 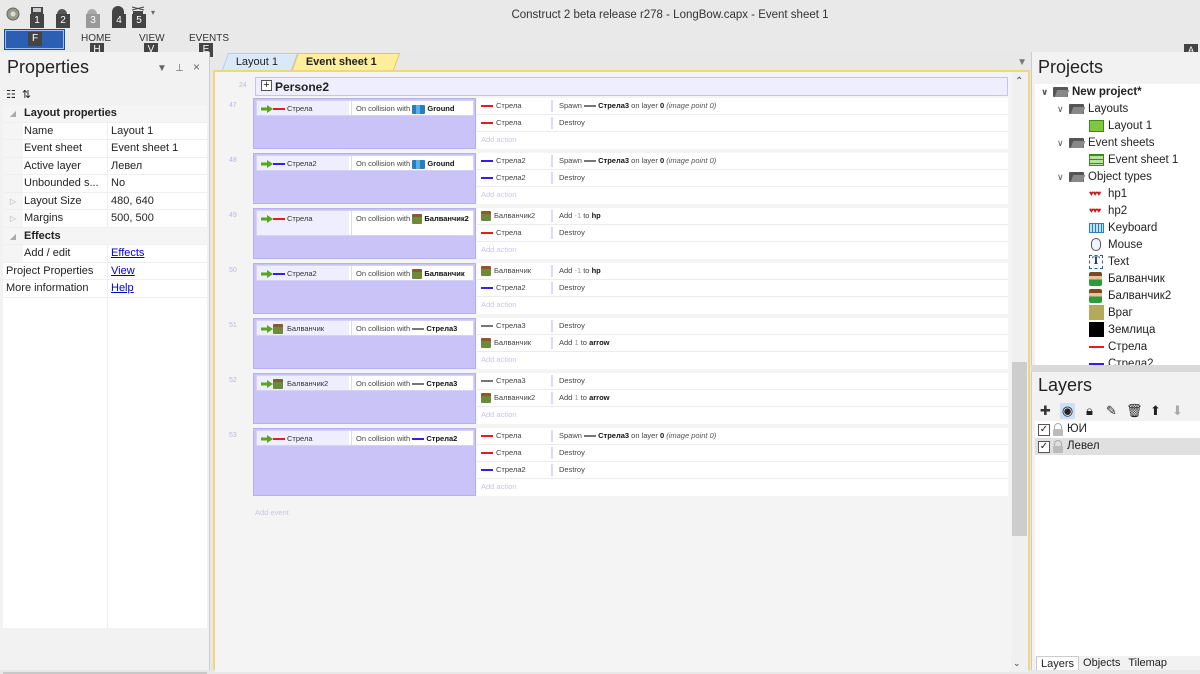 What do you see at coordinates (1117, 446) in the screenshot?
I see `layer-row: ✓ Левел` at bounding box center [1117, 446].